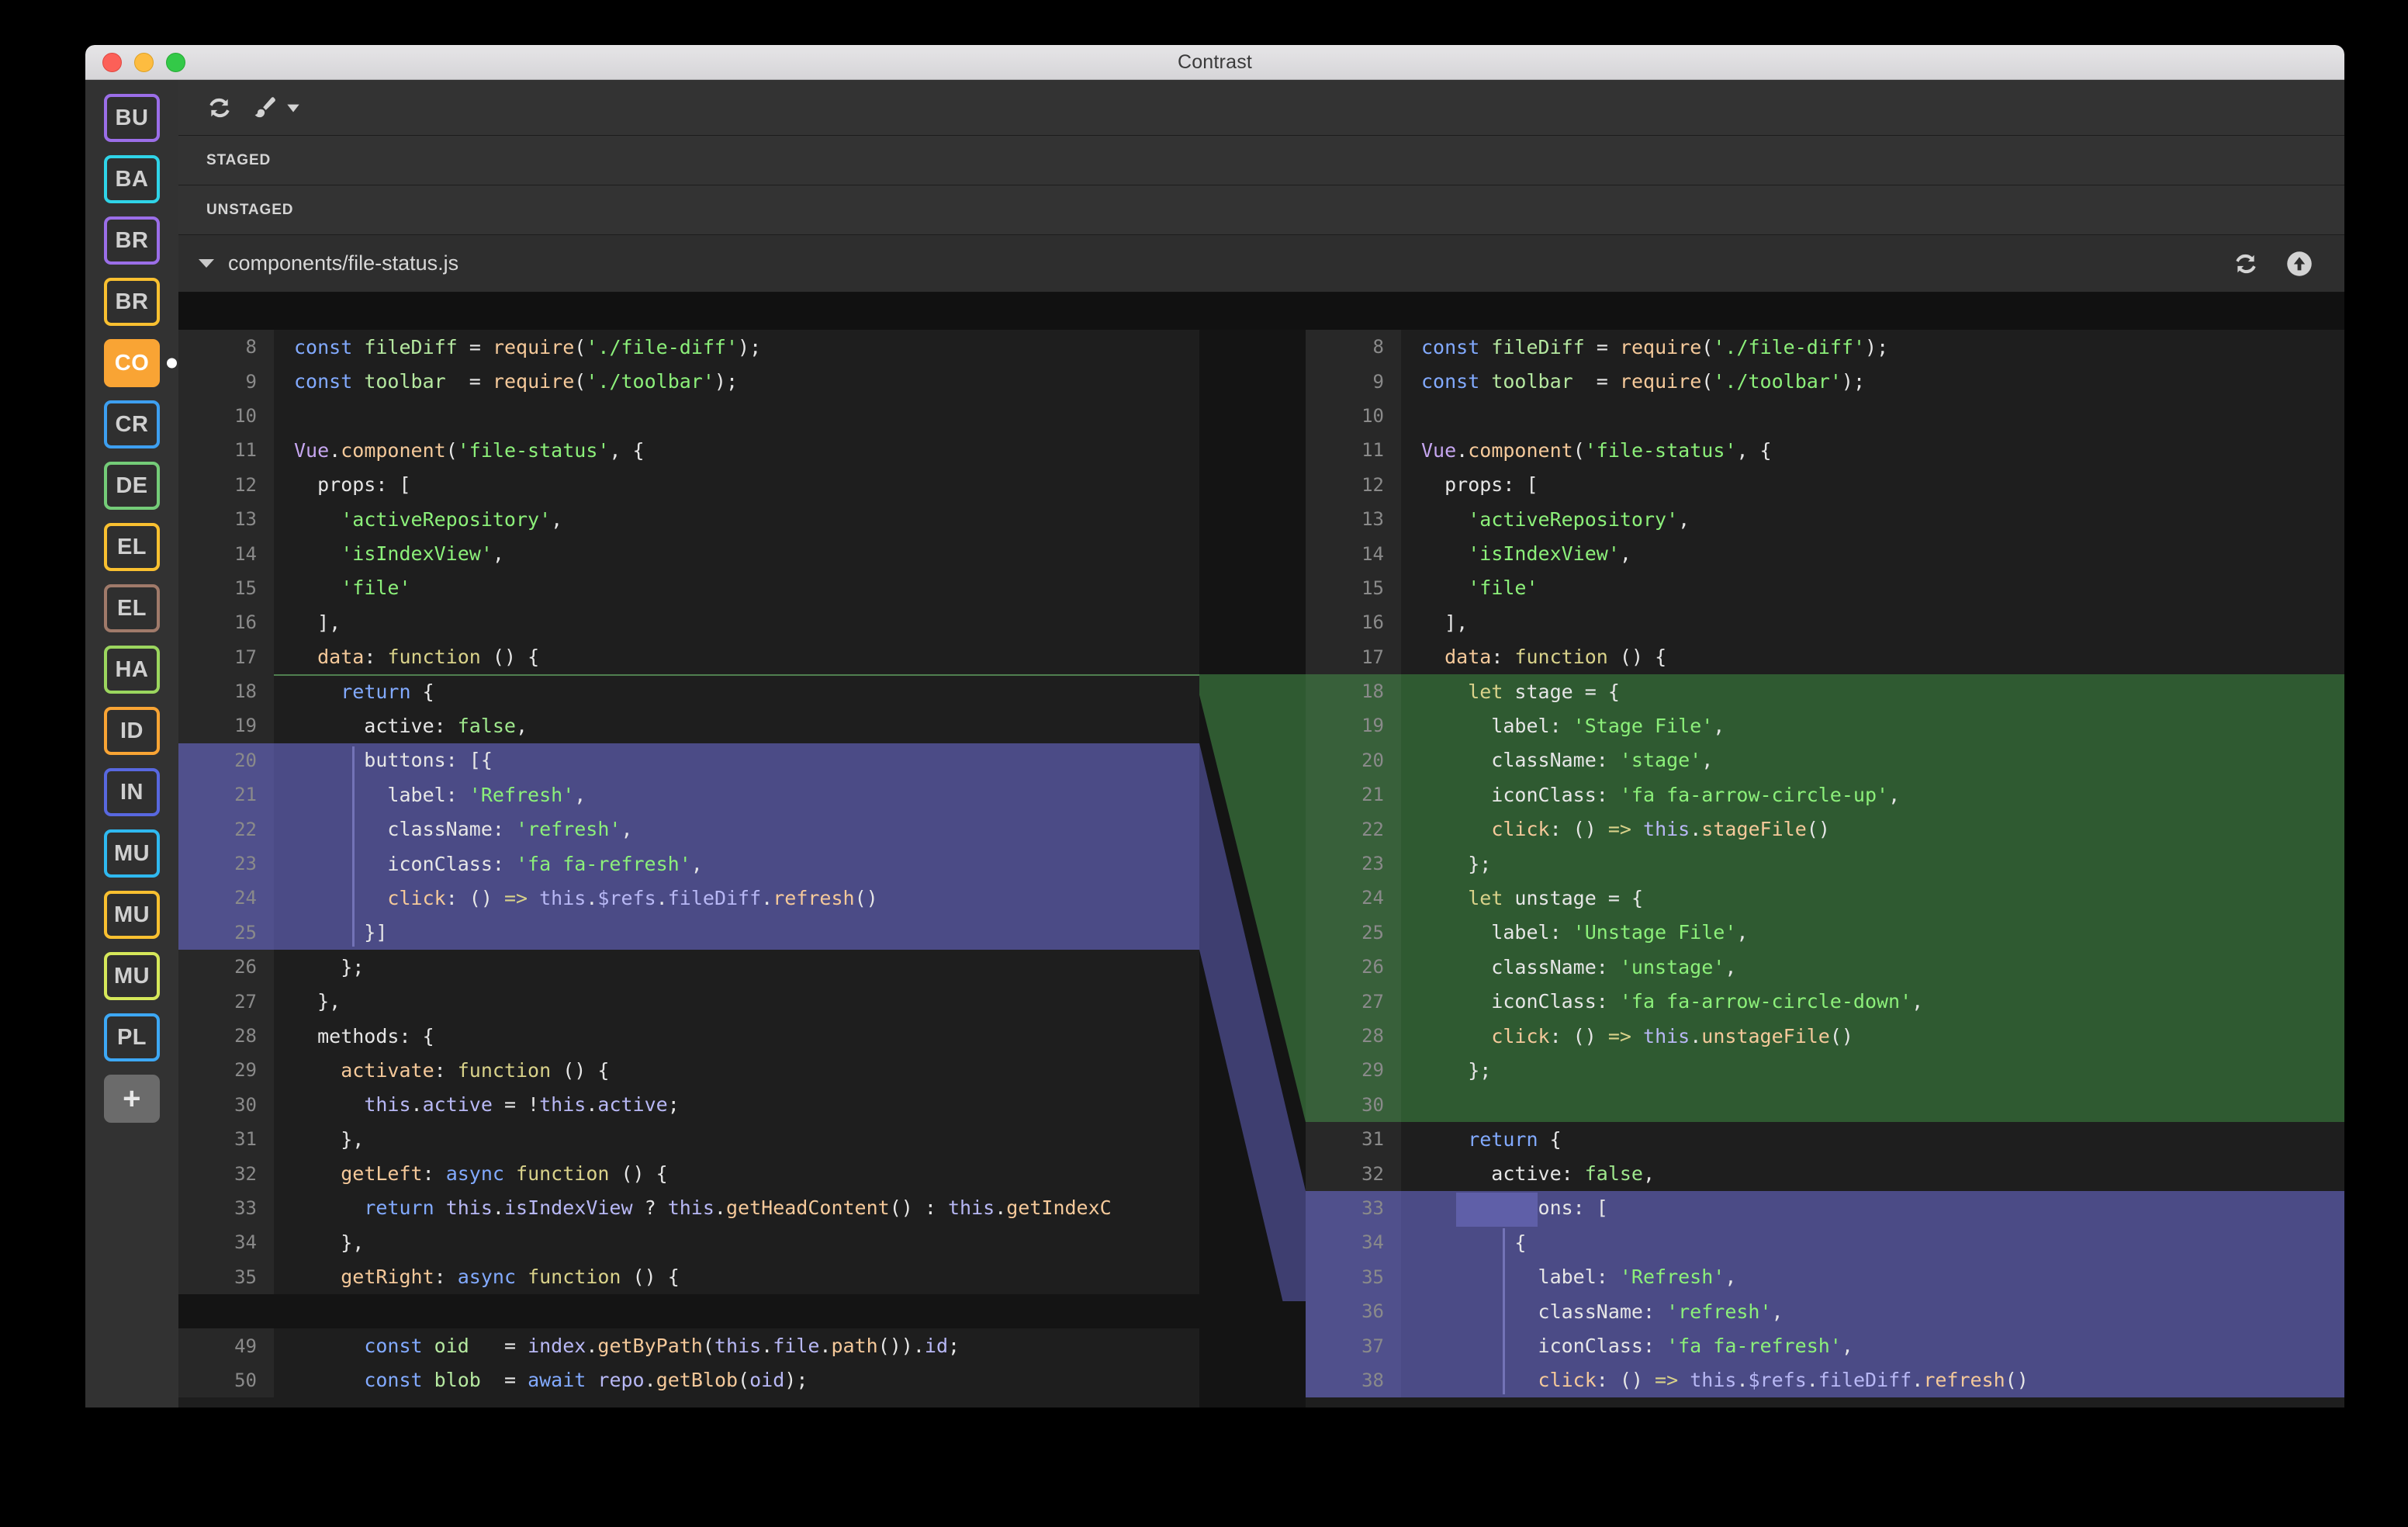 The width and height of the screenshot is (2408, 1527). What do you see at coordinates (132, 363) in the screenshot?
I see `repository-badge: CO` at bounding box center [132, 363].